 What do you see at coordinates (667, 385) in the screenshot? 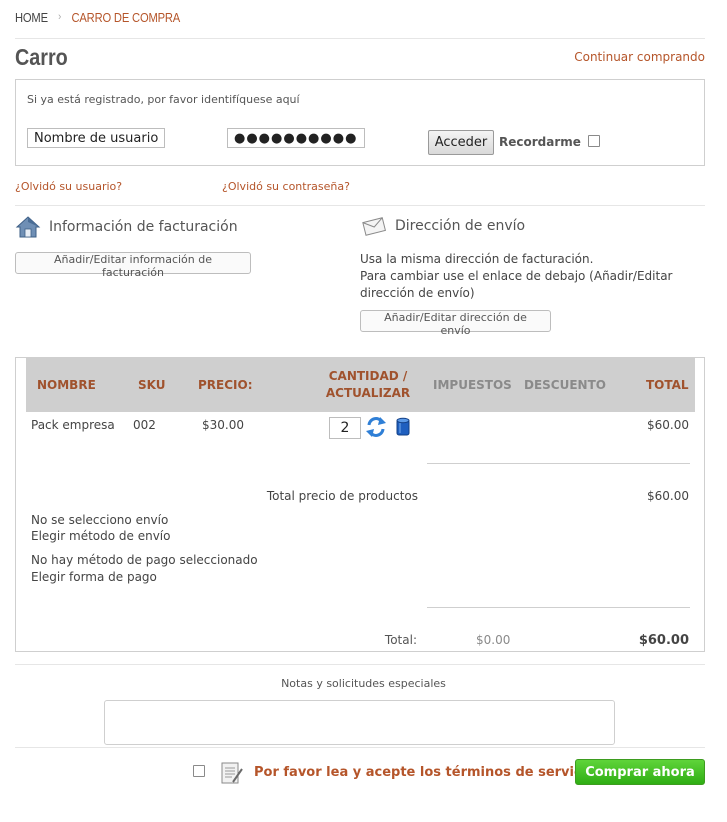
I see `header-total: TOTAL` at bounding box center [667, 385].